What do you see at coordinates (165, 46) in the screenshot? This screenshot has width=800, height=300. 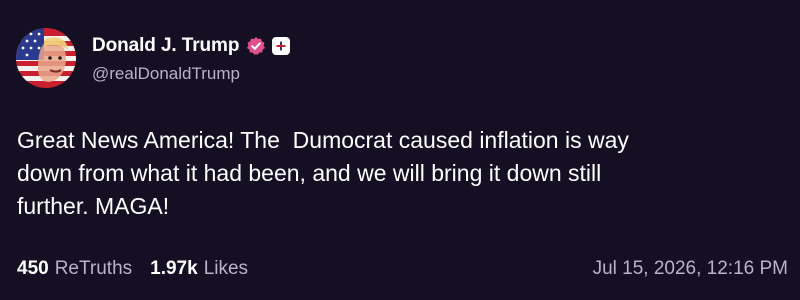 I see `author-display-name: Donald J. Trump` at bounding box center [165, 46].